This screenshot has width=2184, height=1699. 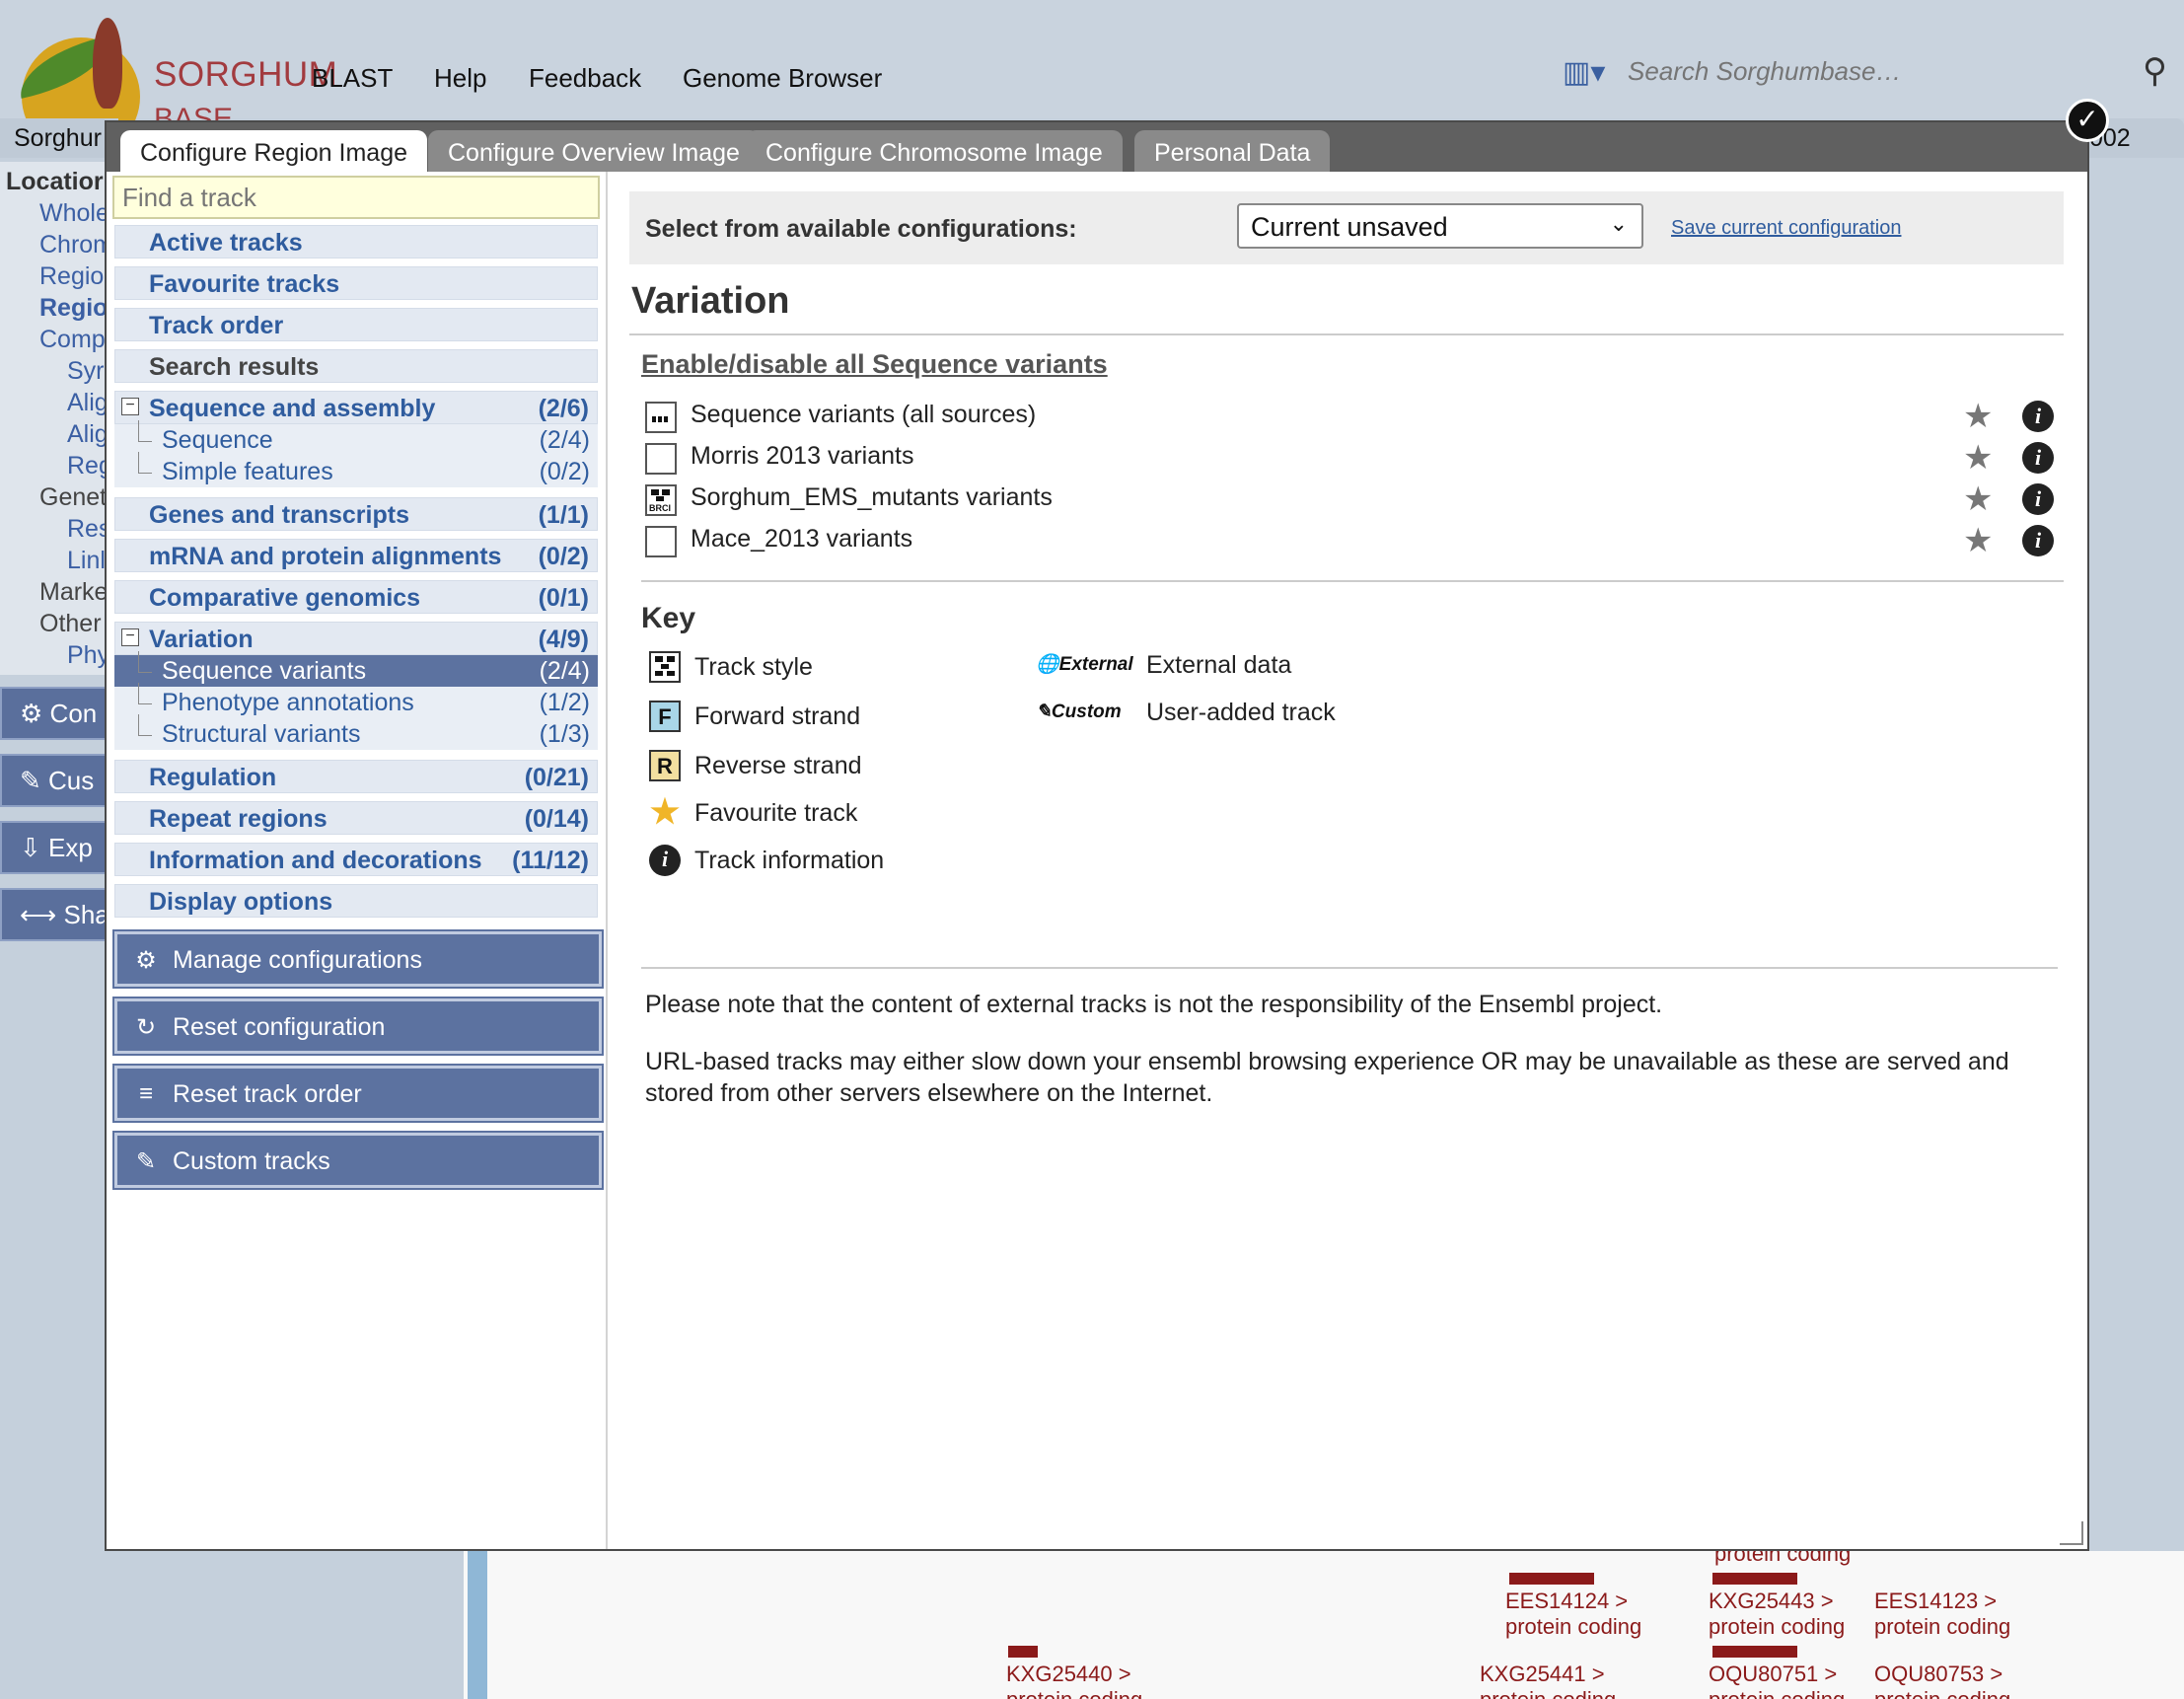 I want to click on sidebar-subitem-simple-features: Simple features (0/2), so click(x=356, y=469).